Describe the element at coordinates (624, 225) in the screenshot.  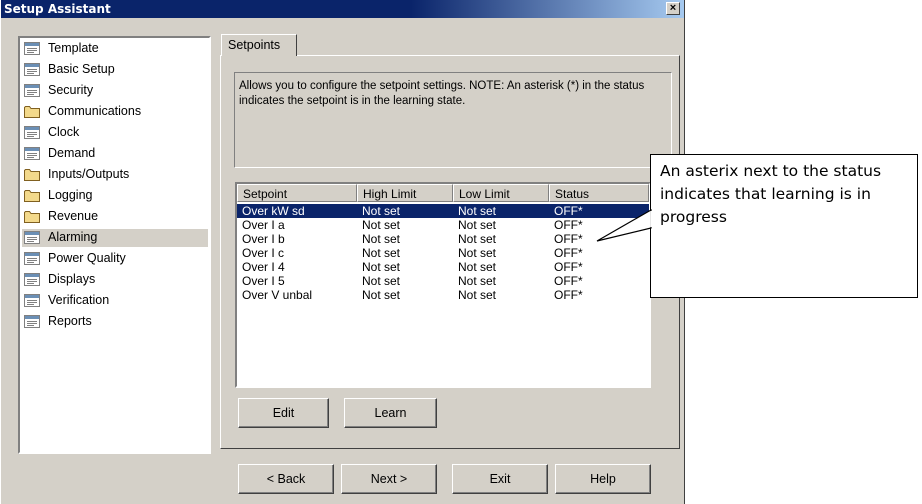
I see `callout-pointer` at that location.